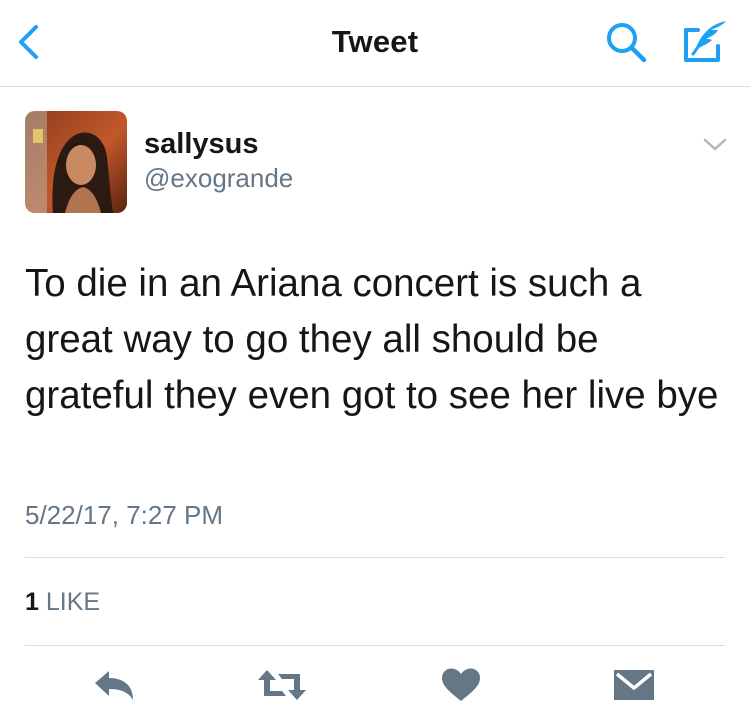 The width and height of the screenshot is (750, 720). I want to click on like-label: LIKE, so click(73, 602).